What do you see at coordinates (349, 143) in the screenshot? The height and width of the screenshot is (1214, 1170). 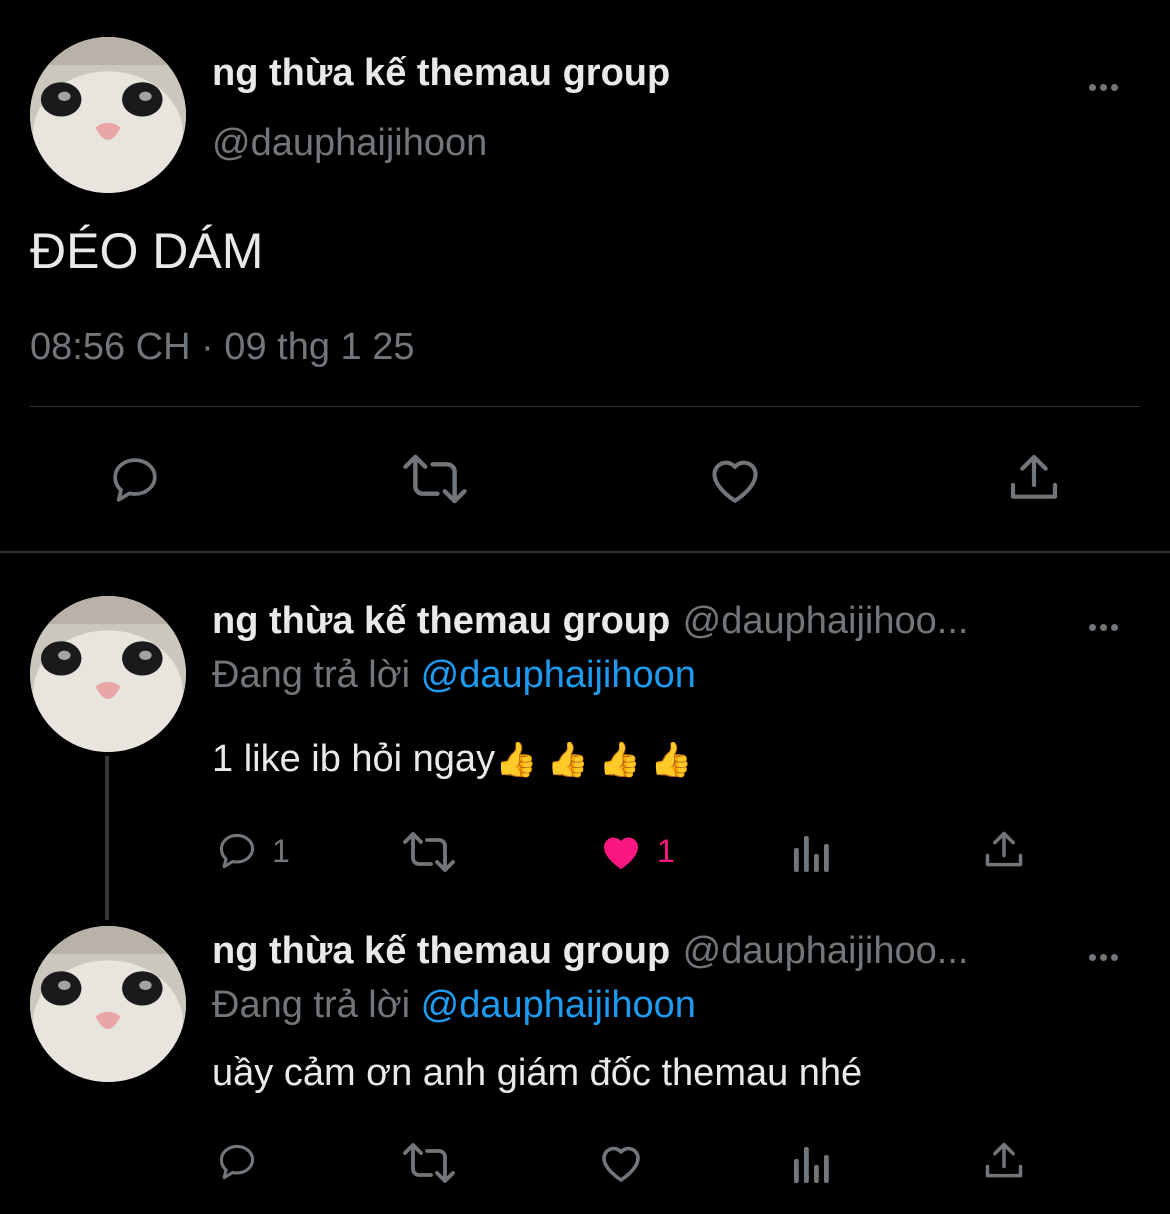 I see `user-handle: @dauphaijihoon` at bounding box center [349, 143].